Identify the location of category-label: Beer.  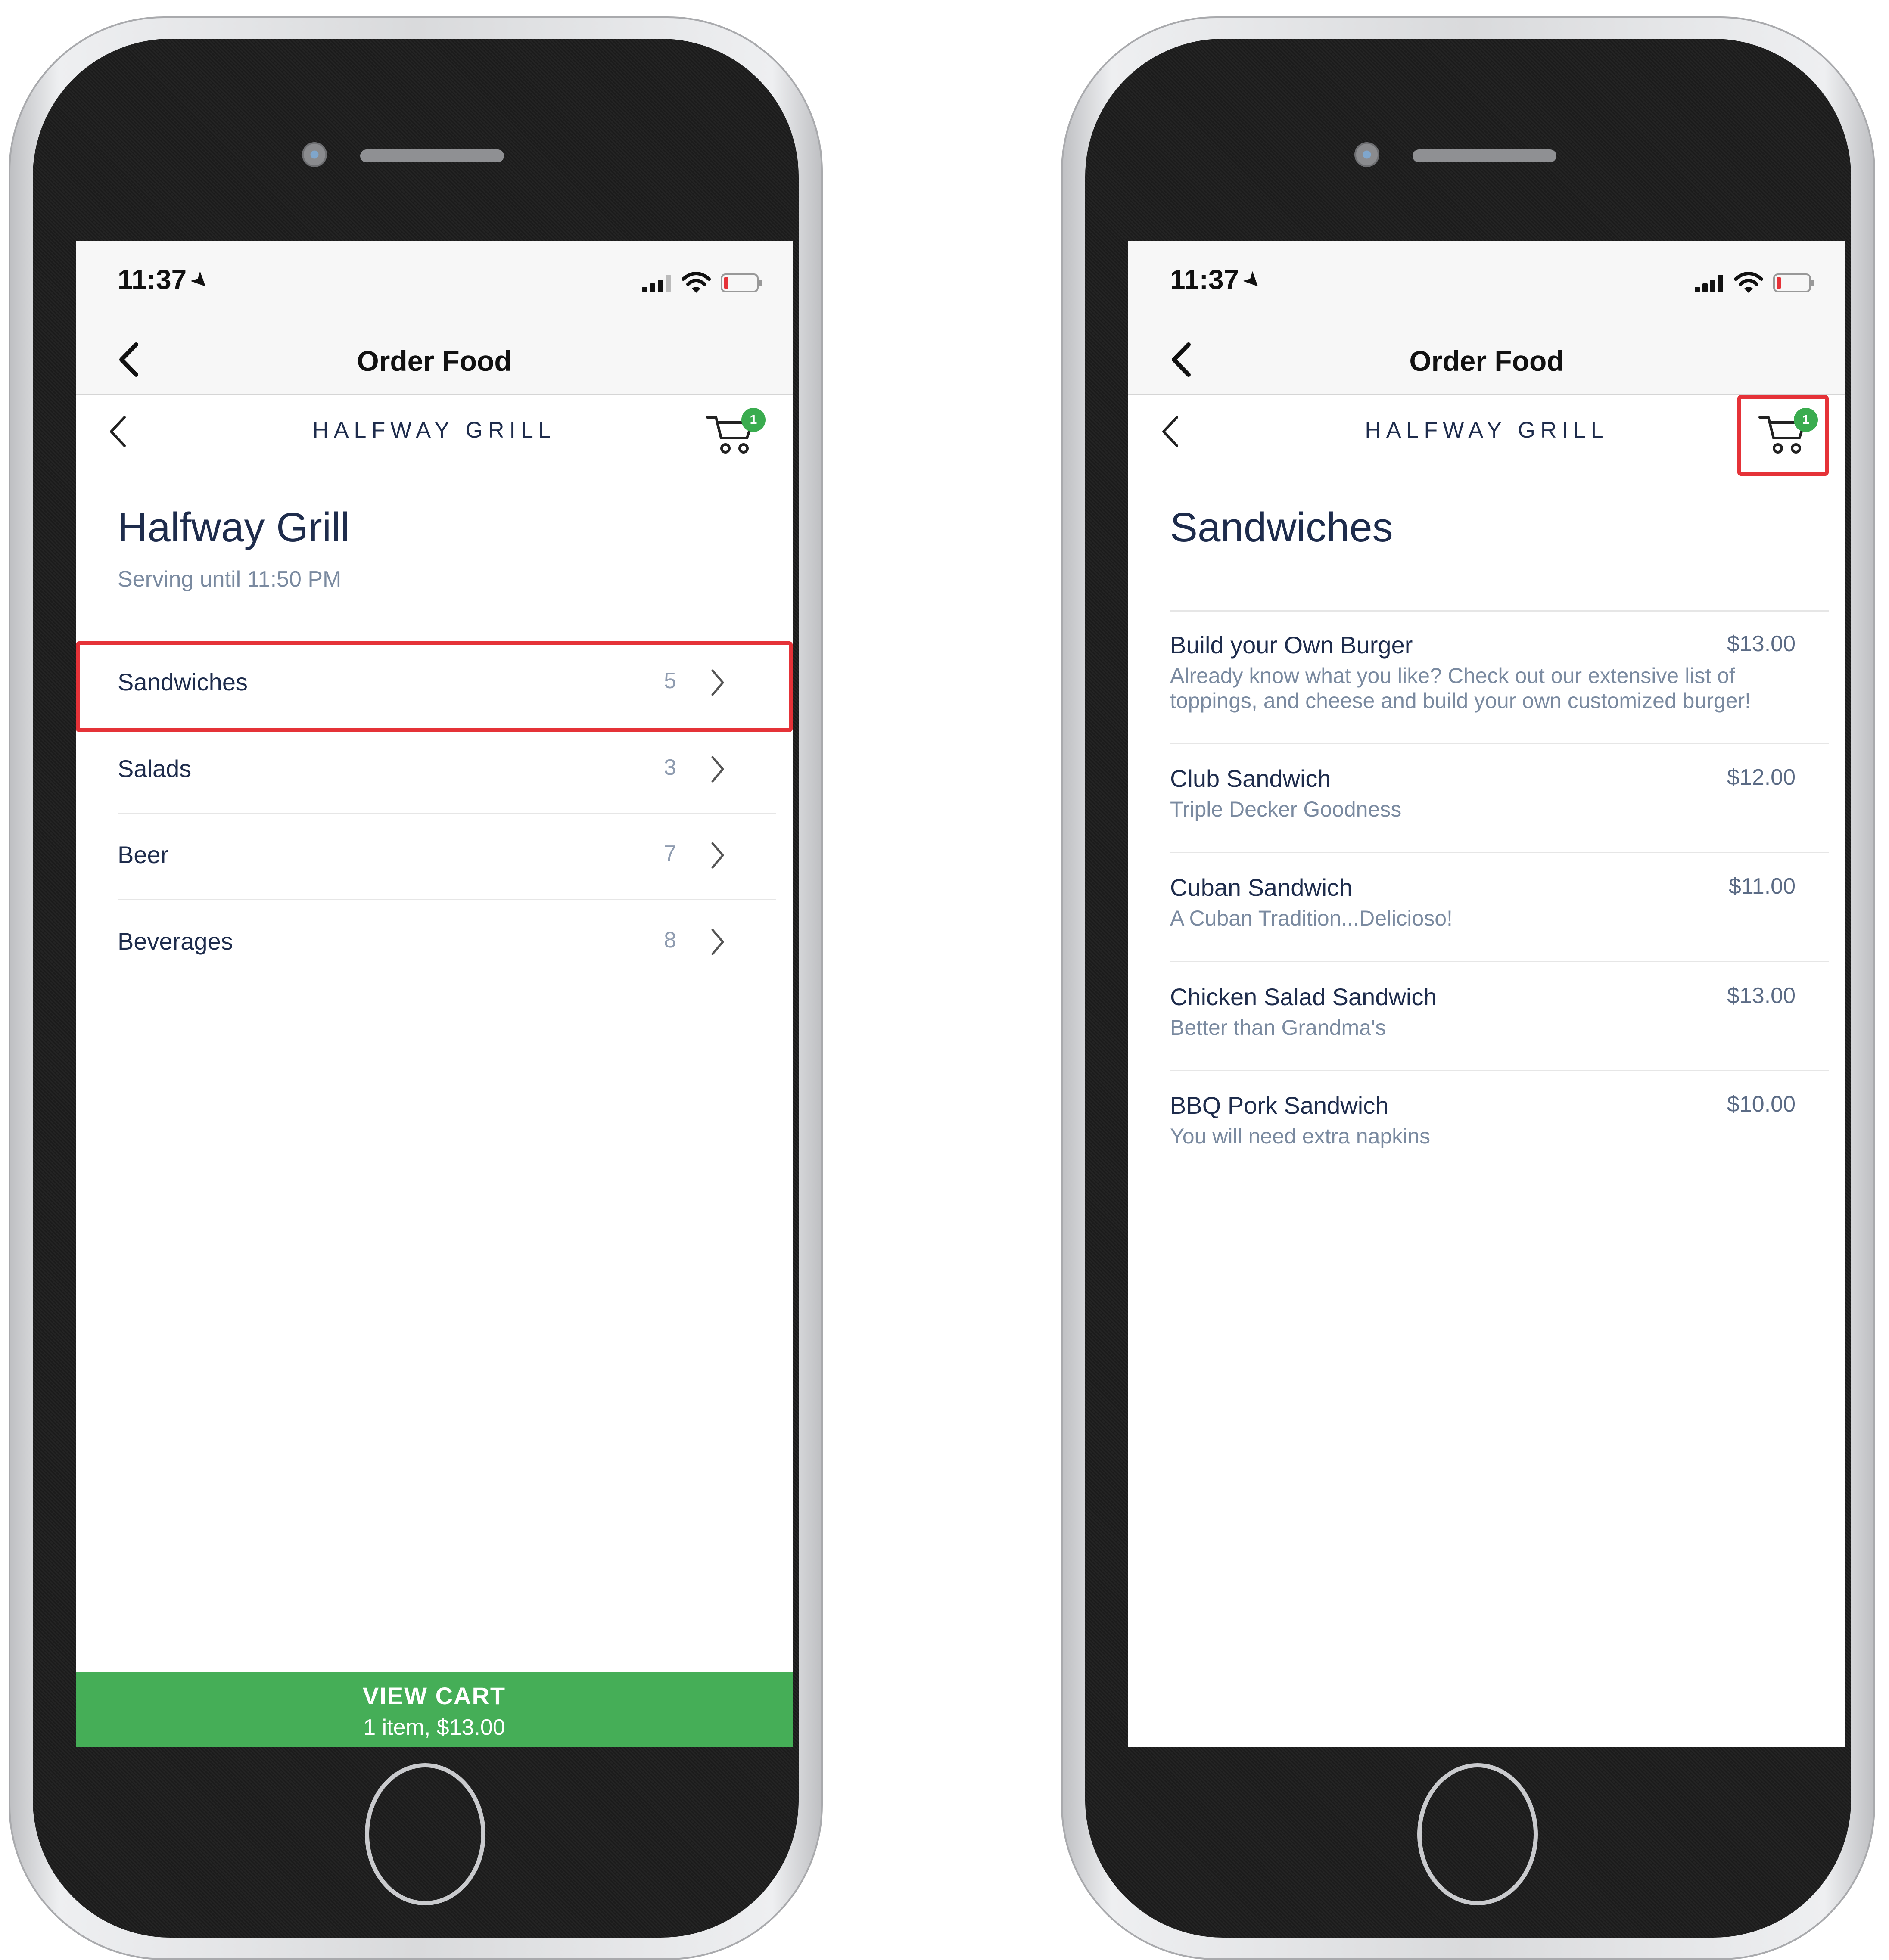
(144, 854).